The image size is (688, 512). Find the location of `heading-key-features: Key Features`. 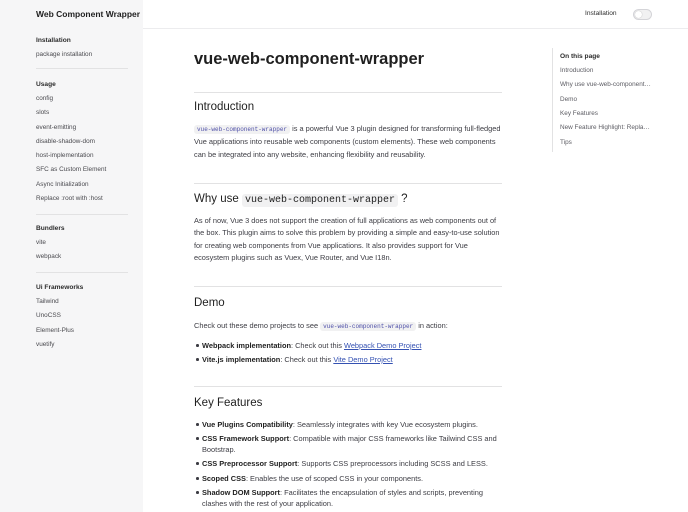

heading-key-features: Key Features is located at coordinates (228, 403).